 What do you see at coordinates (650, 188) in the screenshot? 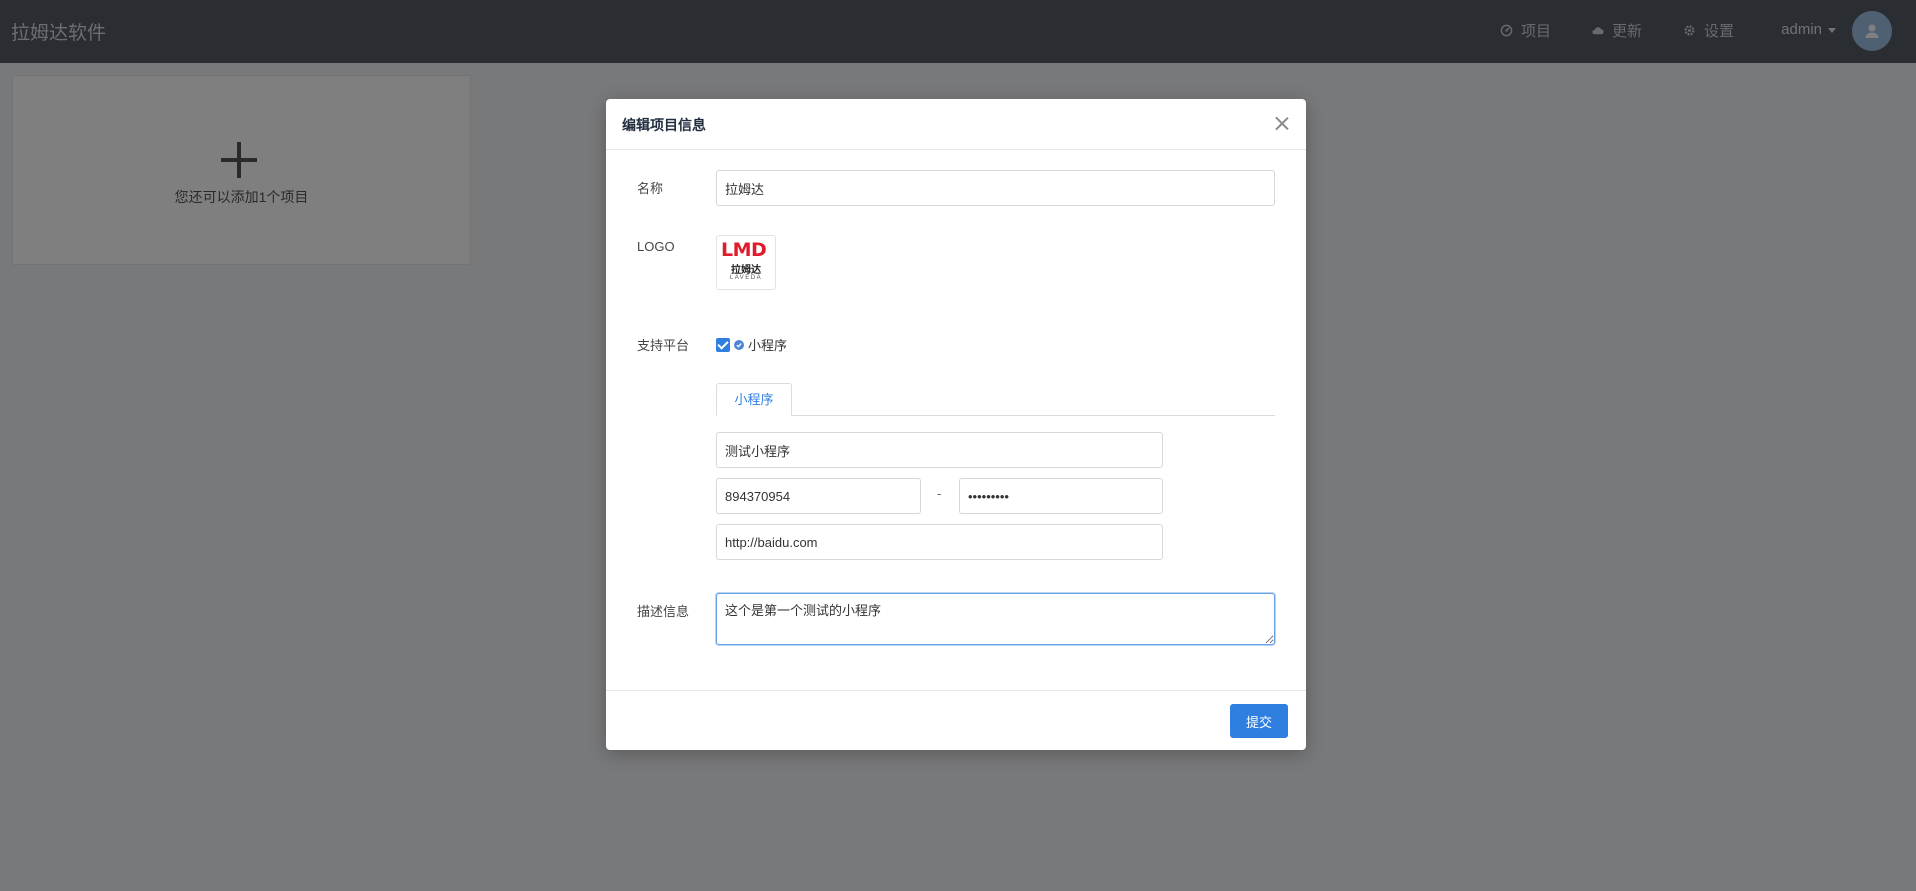
I see `name-label: 名称` at bounding box center [650, 188].